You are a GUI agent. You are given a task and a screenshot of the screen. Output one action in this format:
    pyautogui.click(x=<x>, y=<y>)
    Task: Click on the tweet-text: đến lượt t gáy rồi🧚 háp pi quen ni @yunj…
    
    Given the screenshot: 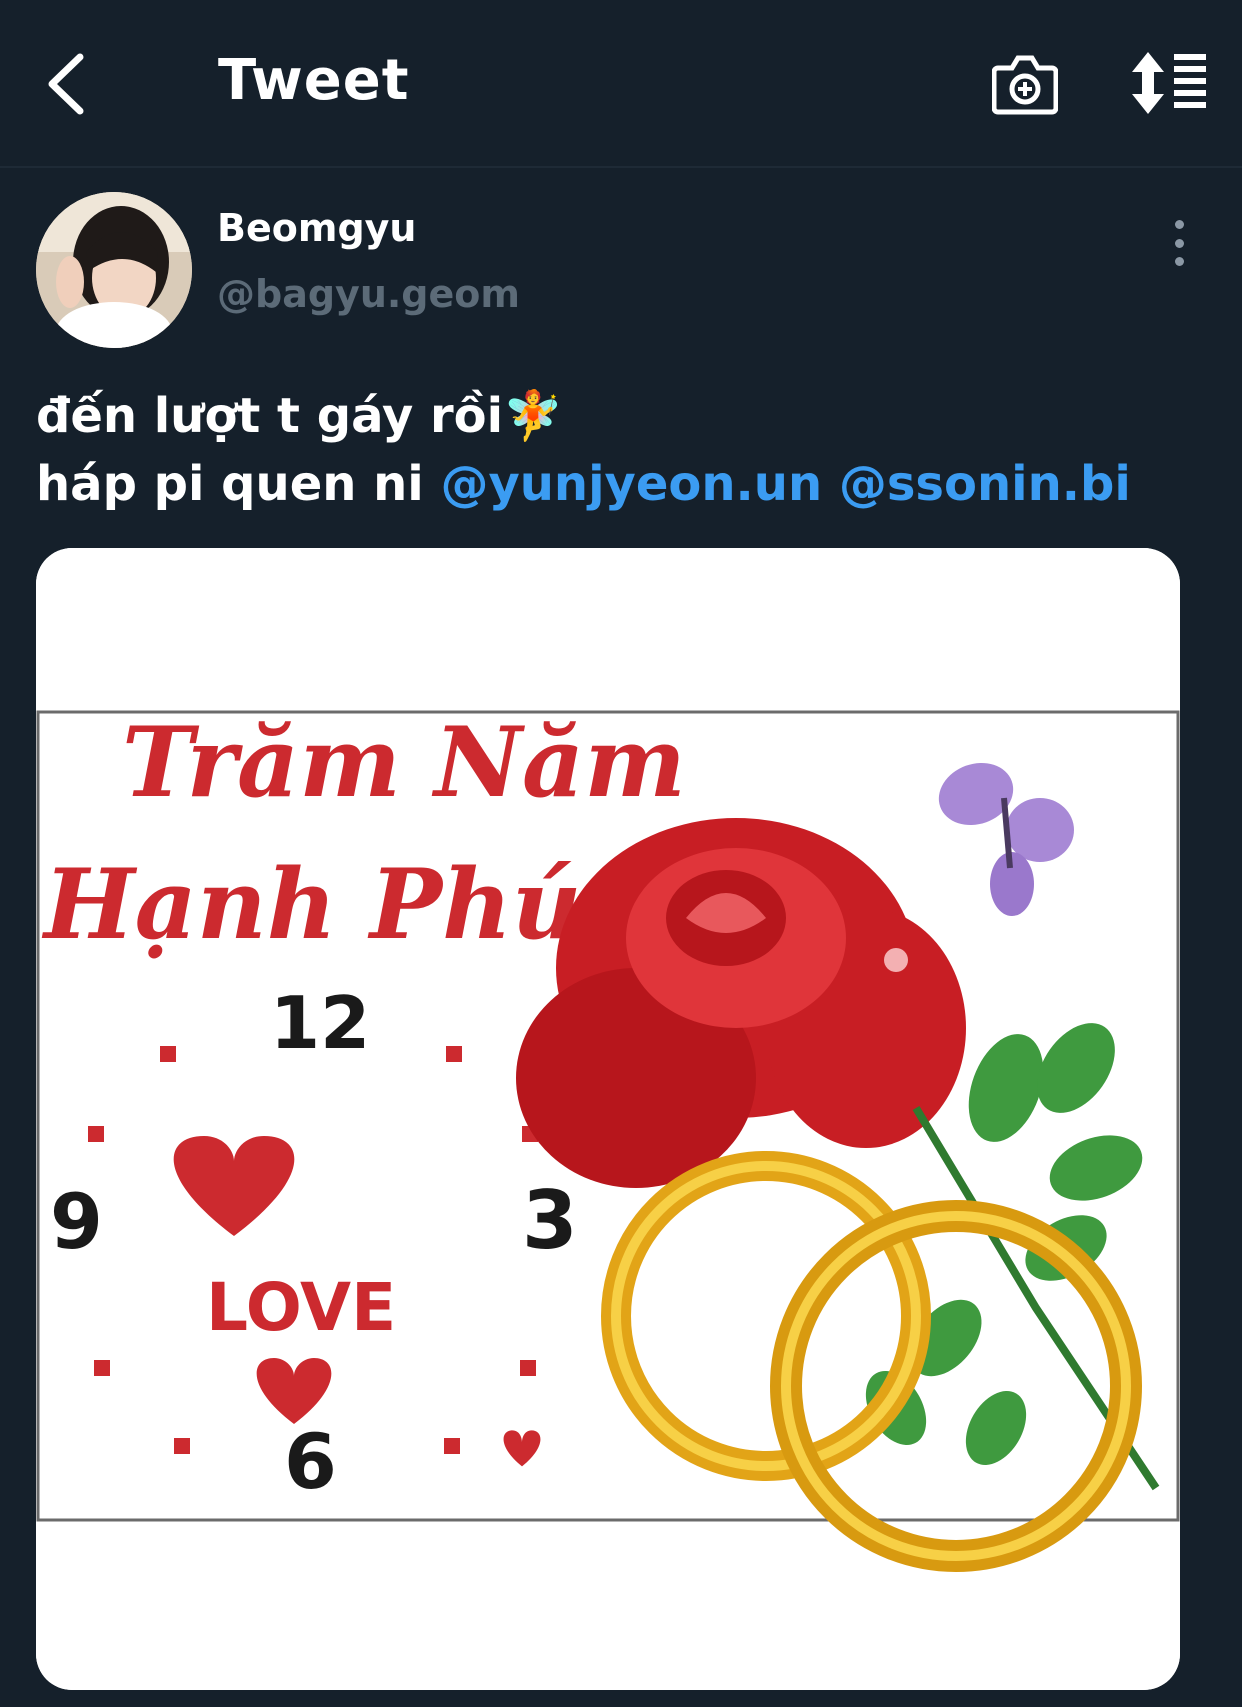 What is the action you would take?
    pyautogui.click(x=583, y=450)
    